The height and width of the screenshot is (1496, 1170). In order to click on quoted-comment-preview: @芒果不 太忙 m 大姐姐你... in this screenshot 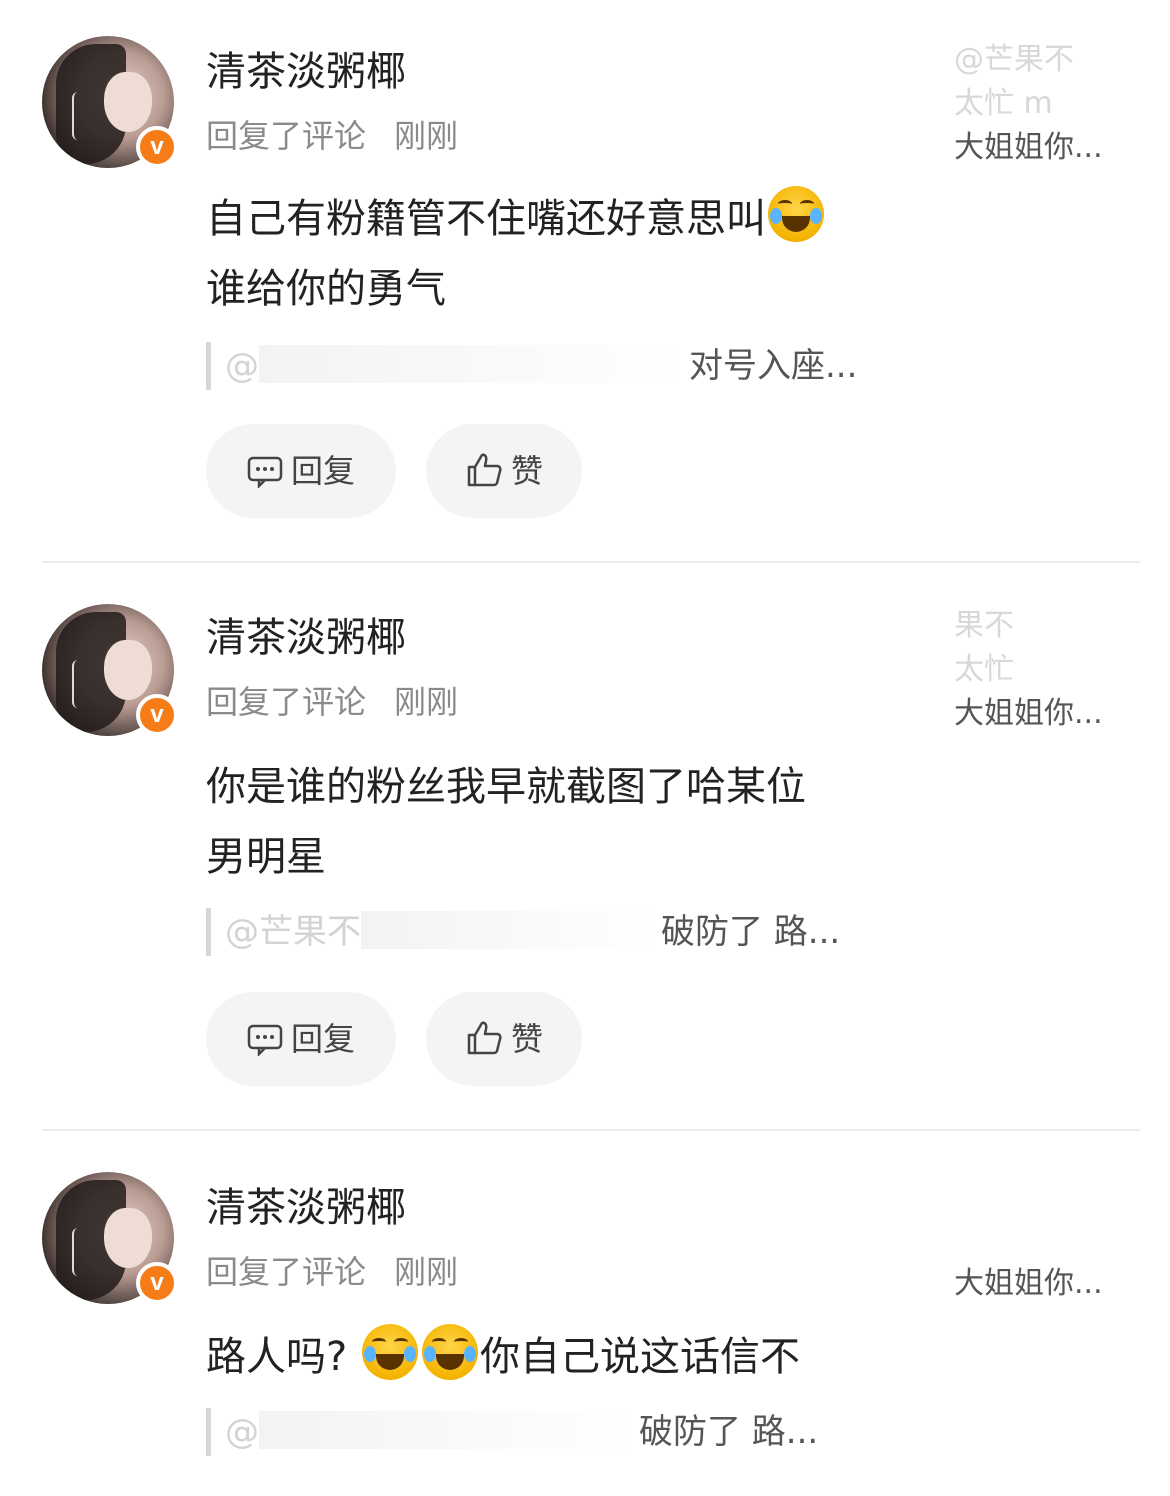, I will do `click(1054, 104)`.